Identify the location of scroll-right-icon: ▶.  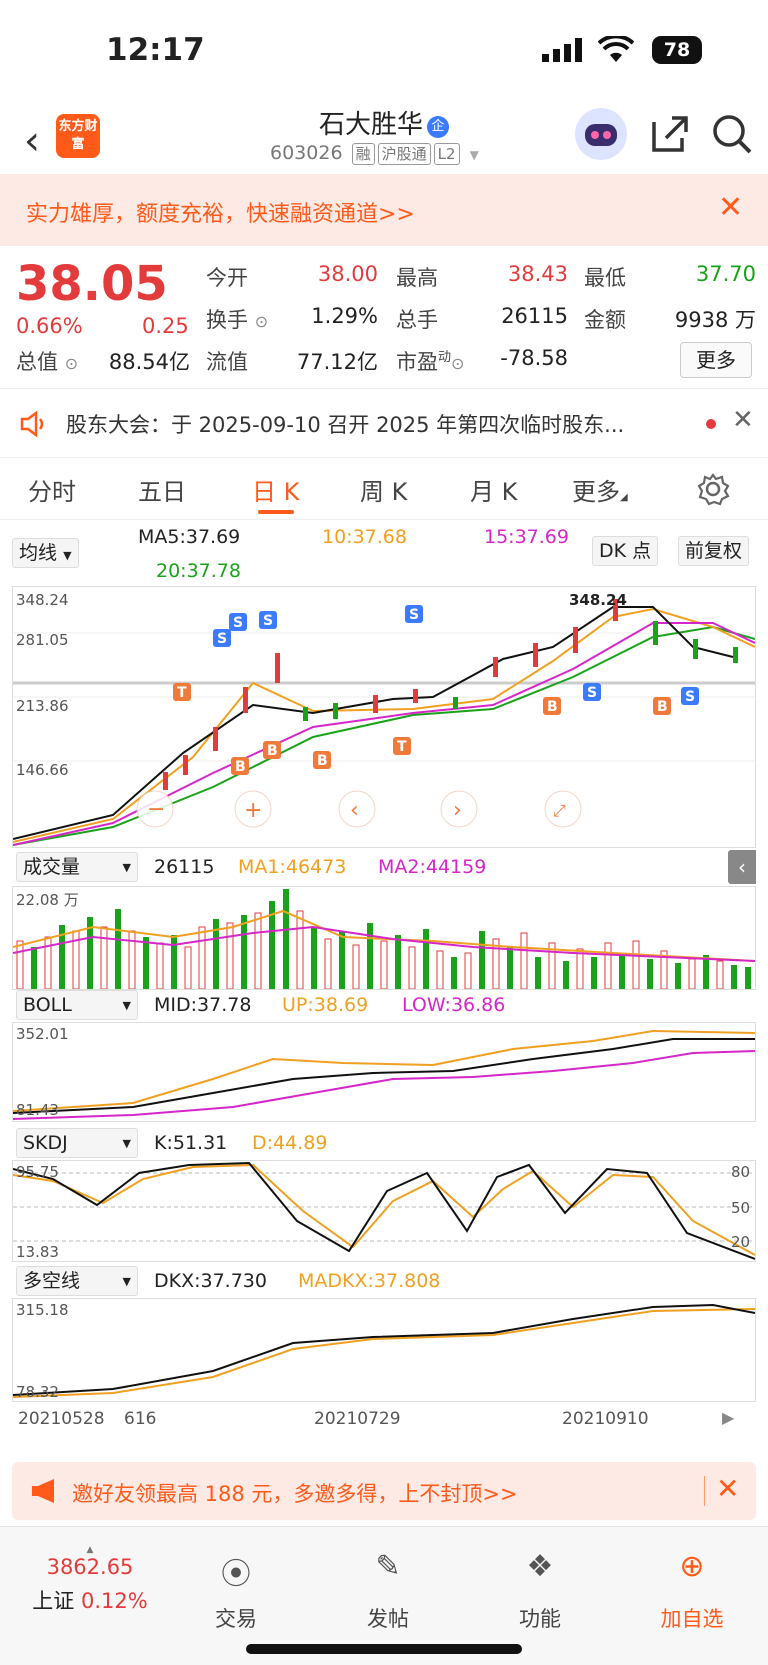
(728, 1417).